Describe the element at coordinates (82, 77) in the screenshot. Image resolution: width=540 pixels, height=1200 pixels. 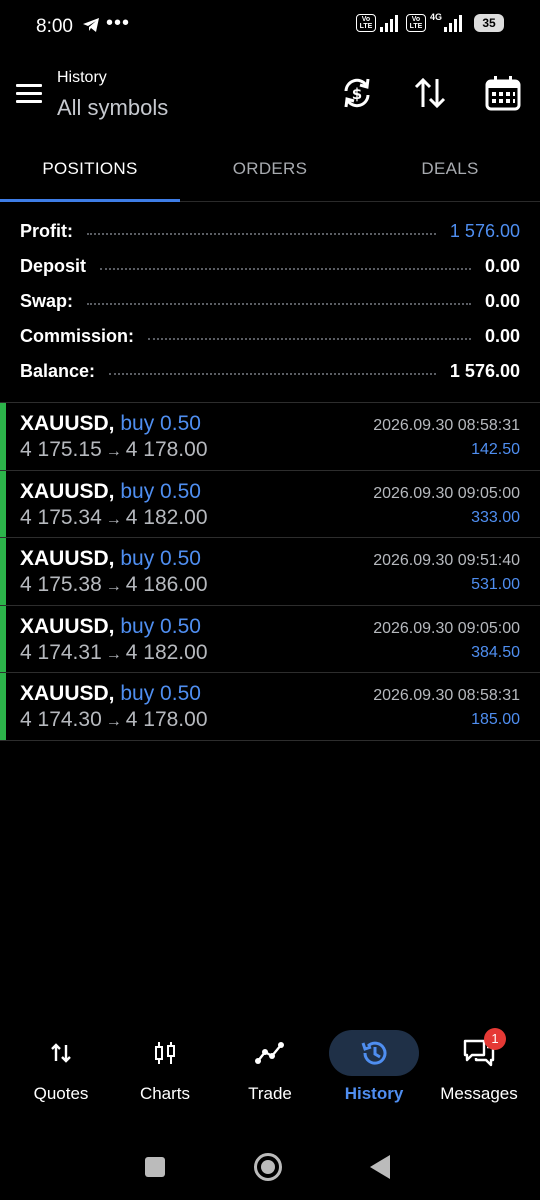
I see `page-title: History` at that location.